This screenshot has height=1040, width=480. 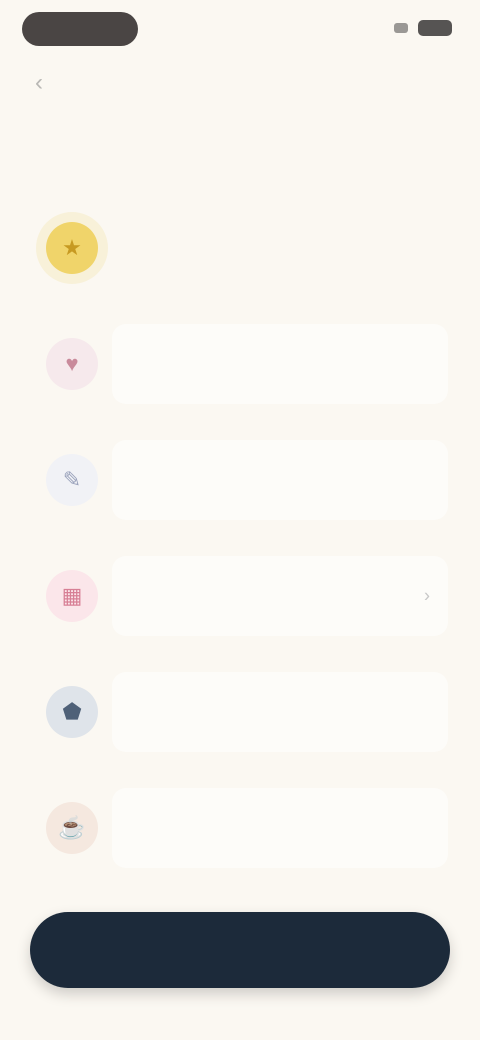 I want to click on status-icons, so click(x=423, y=28).